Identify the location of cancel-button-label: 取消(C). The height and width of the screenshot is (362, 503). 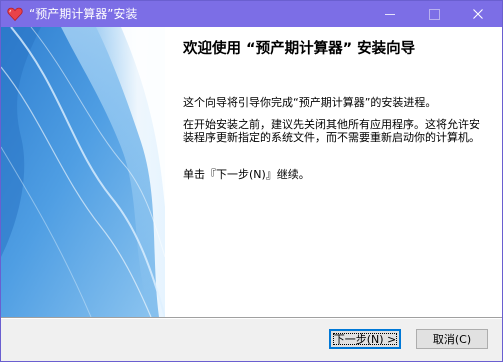
(452, 339).